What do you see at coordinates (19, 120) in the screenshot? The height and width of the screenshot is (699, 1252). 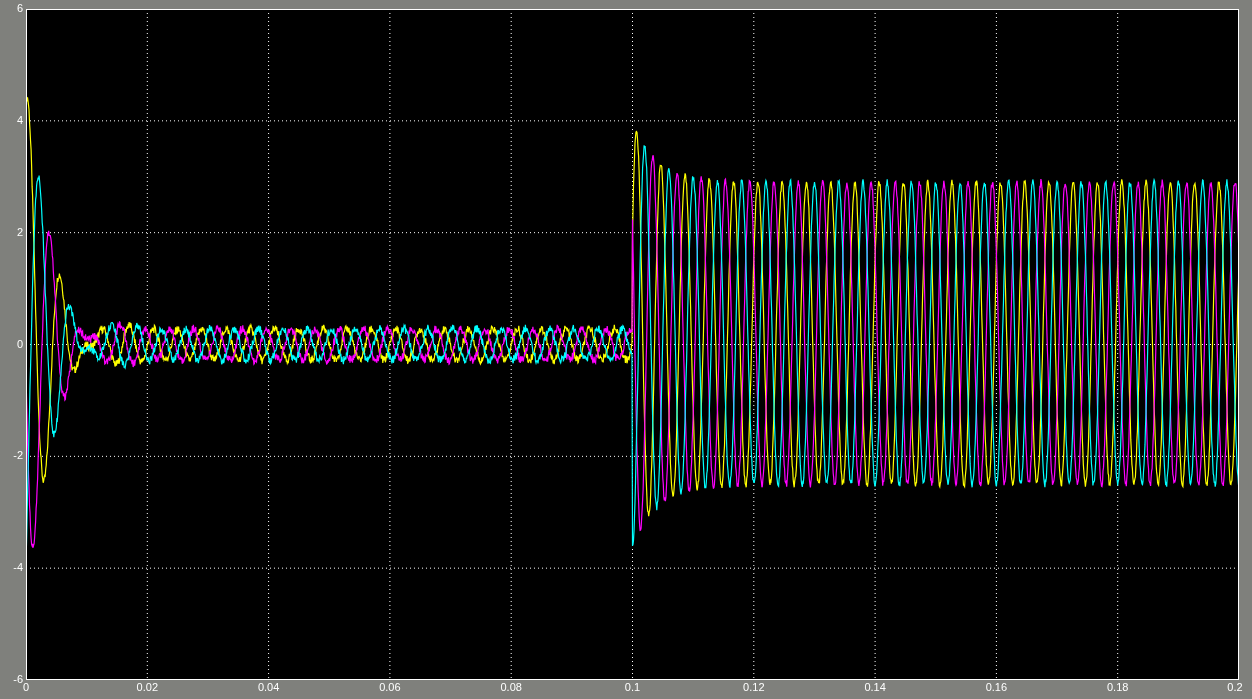 I see `y-tick-label: 4` at bounding box center [19, 120].